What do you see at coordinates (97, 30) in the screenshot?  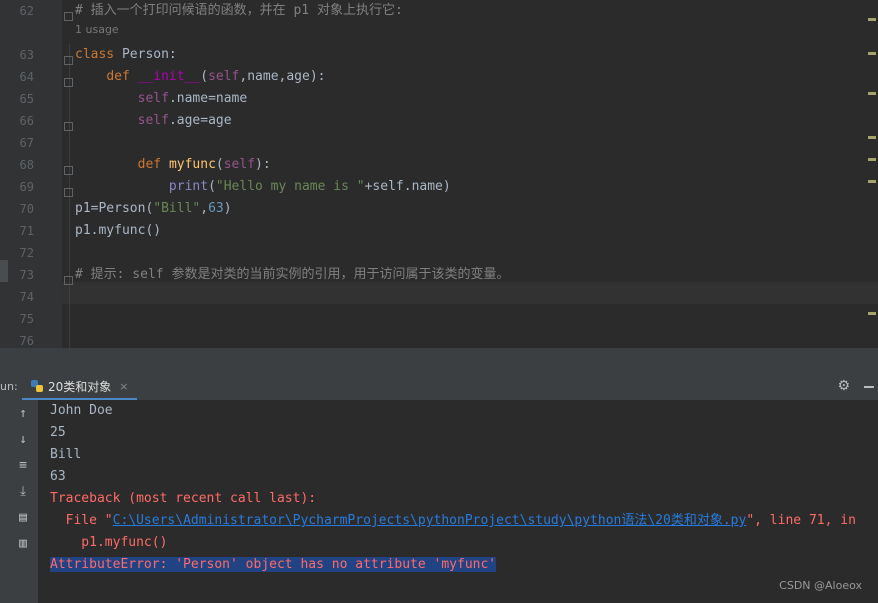 I see `usage-hint: 1 usage` at bounding box center [97, 30].